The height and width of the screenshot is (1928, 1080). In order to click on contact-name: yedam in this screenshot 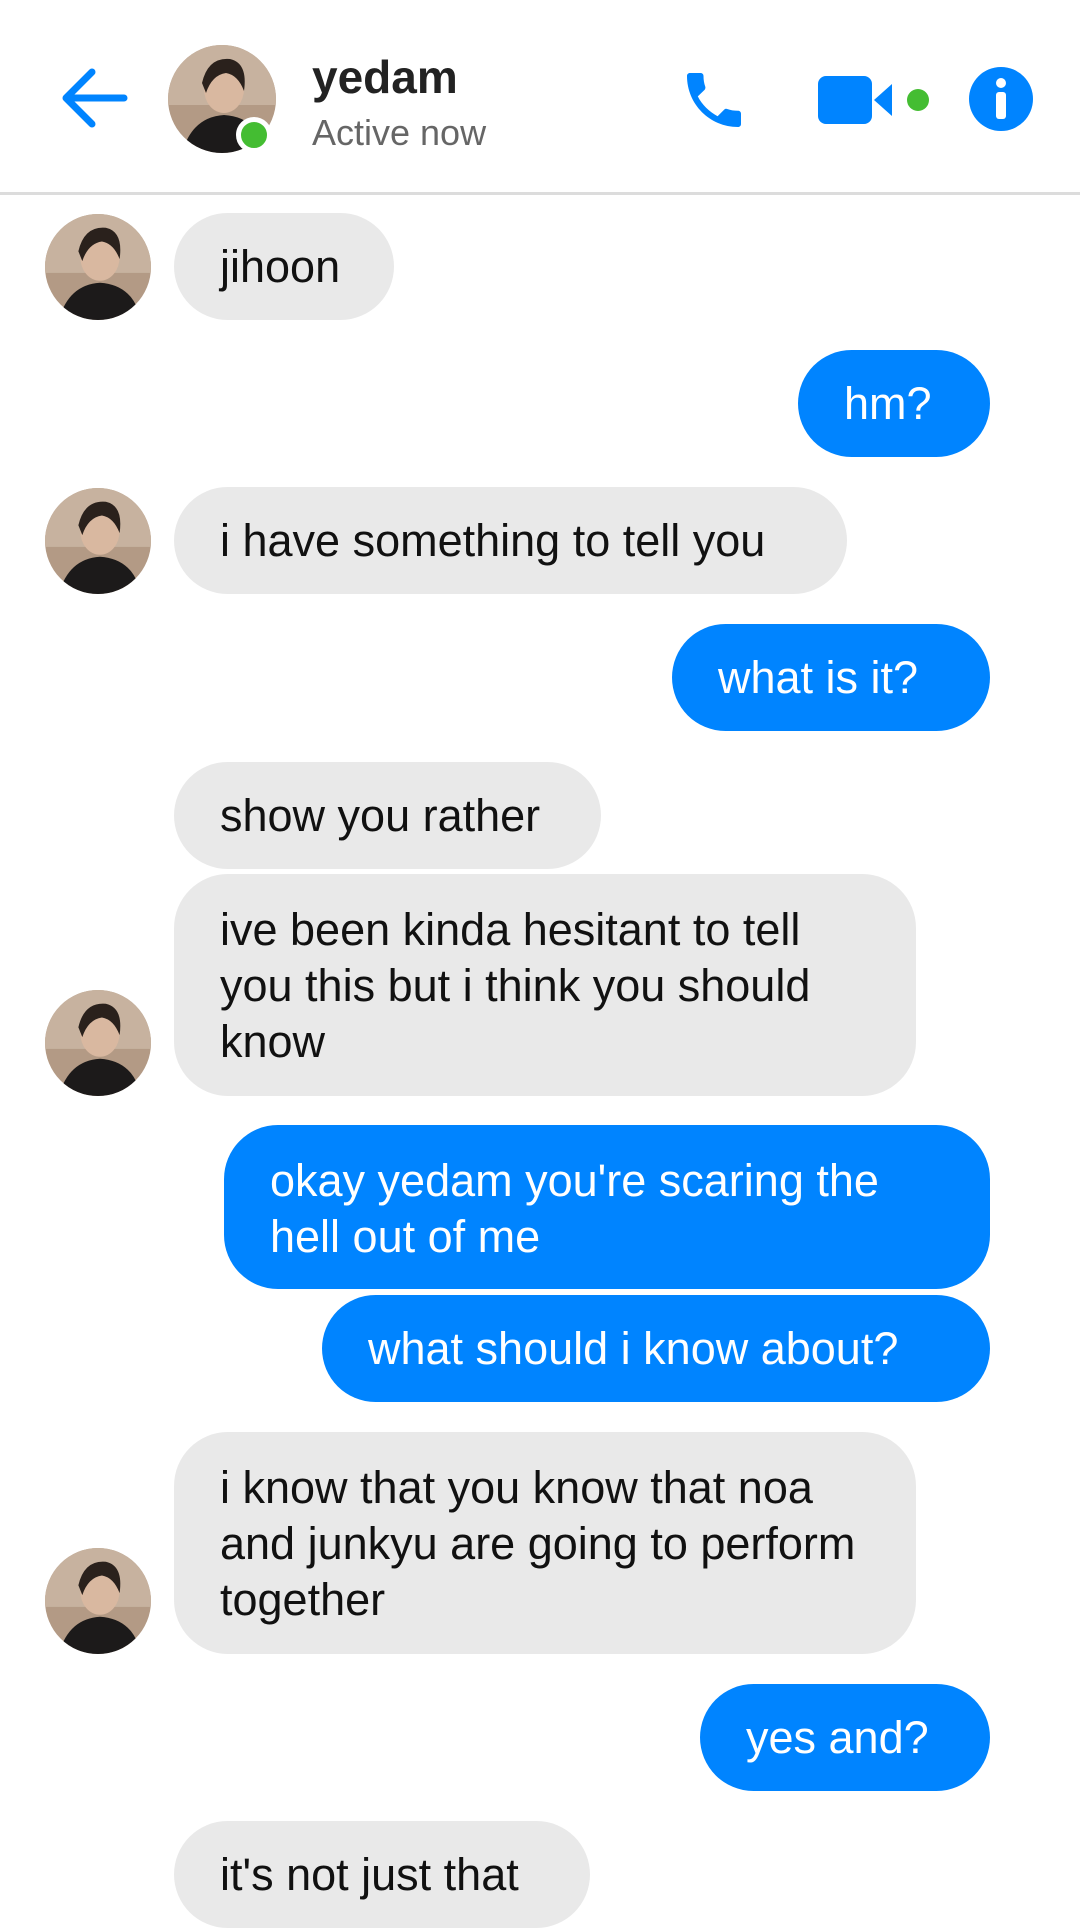, I will do `click(385, 77)`.